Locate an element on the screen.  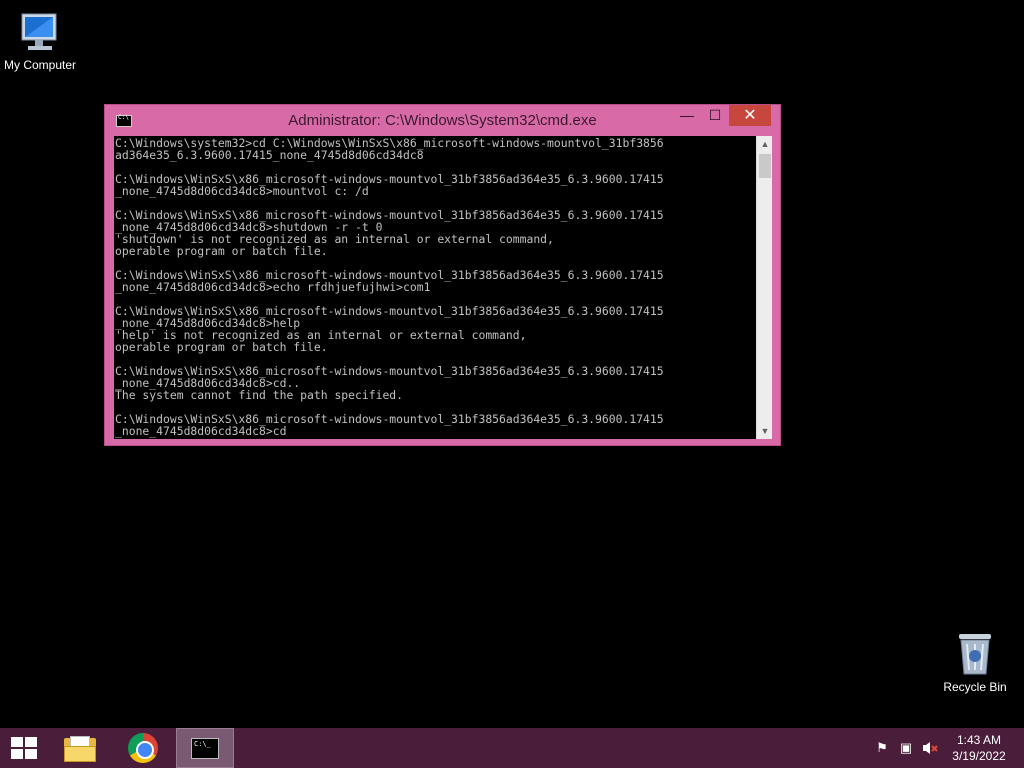
start-button is located at coordinates (24, 748).